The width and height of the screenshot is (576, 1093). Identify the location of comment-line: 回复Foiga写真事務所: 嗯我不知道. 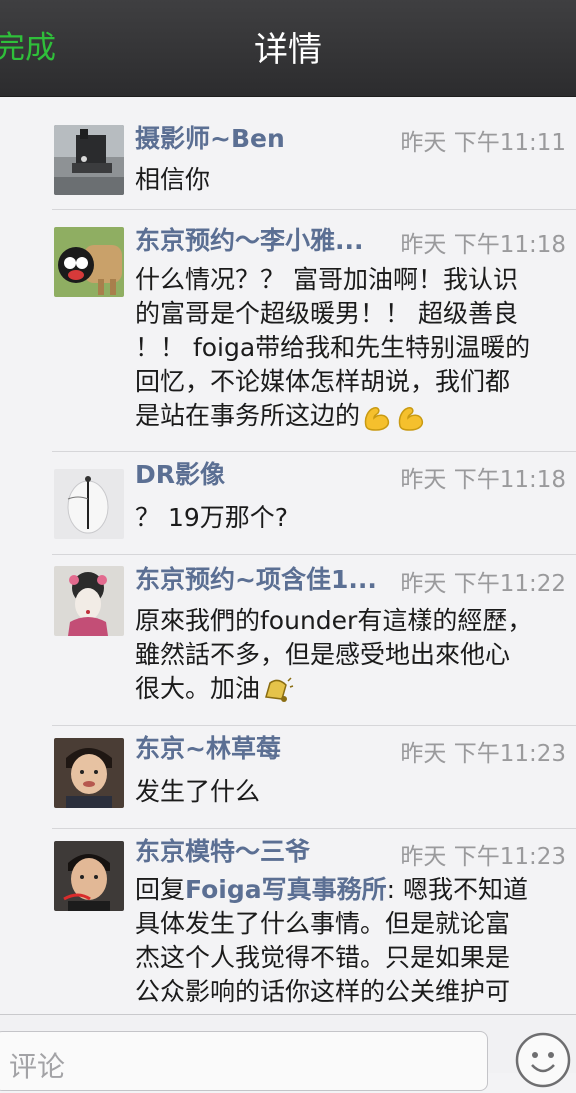
(331, 889).